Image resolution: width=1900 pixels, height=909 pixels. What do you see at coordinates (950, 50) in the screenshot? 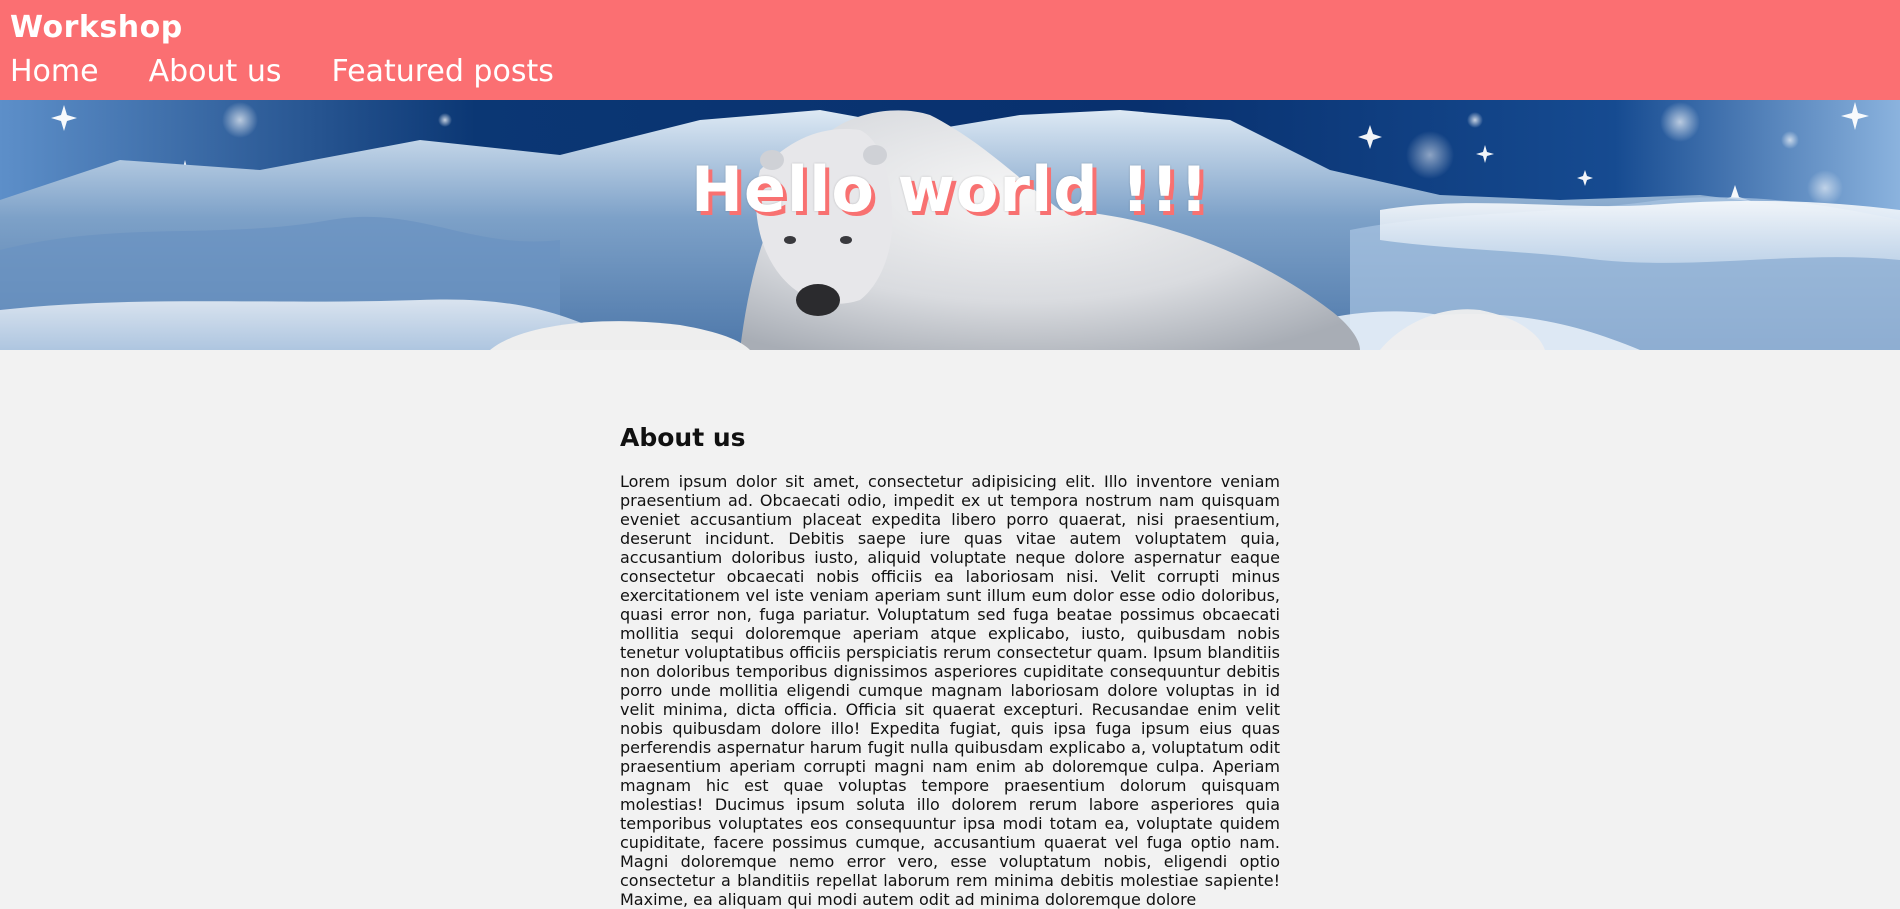
I see `top-navbar: Workshop Home About us Featured posts` at bounding box center [950, 50].